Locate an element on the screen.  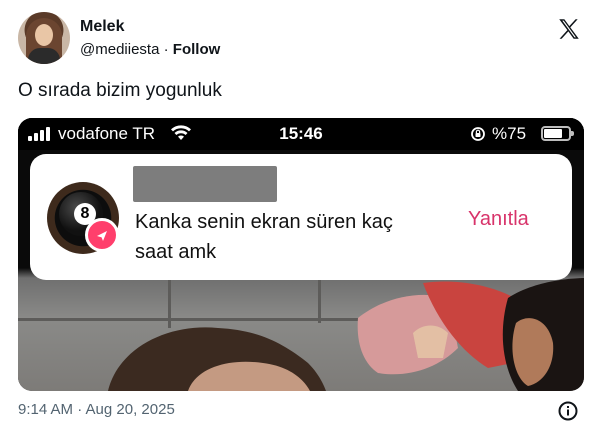
redacted-sender-name is located at coordinates (205, 184).